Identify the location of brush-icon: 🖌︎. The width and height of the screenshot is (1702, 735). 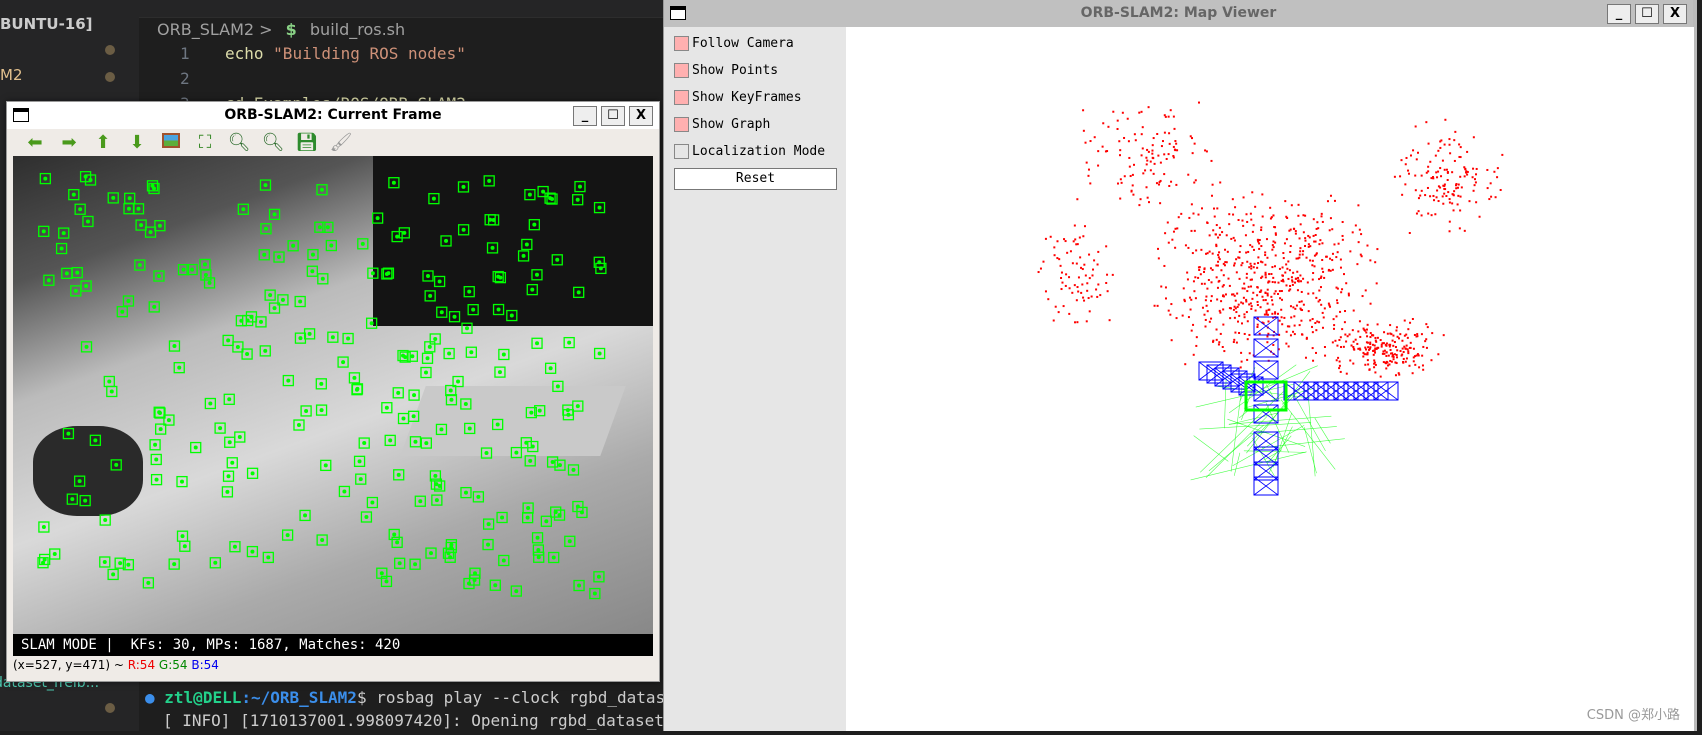
(341, 143).